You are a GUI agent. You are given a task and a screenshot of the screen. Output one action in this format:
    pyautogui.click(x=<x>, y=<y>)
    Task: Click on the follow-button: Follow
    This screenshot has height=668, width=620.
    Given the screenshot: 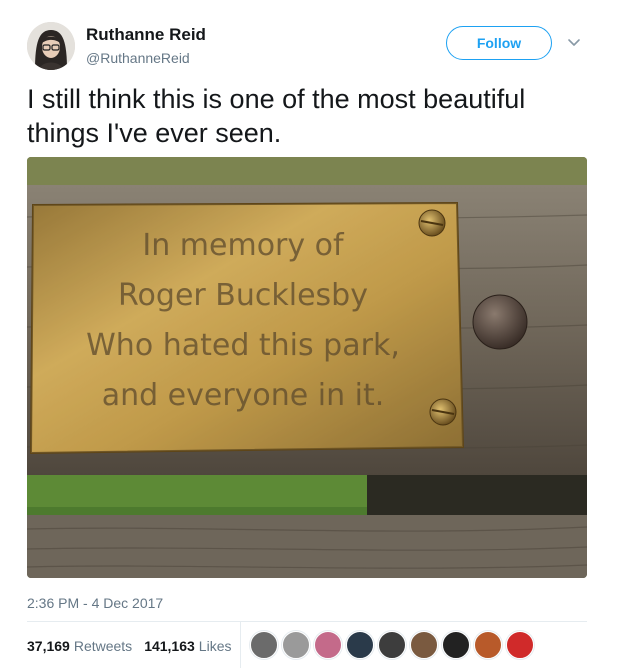 What is the action you would take?
    pyautogui.click(x=499, y=43)
    